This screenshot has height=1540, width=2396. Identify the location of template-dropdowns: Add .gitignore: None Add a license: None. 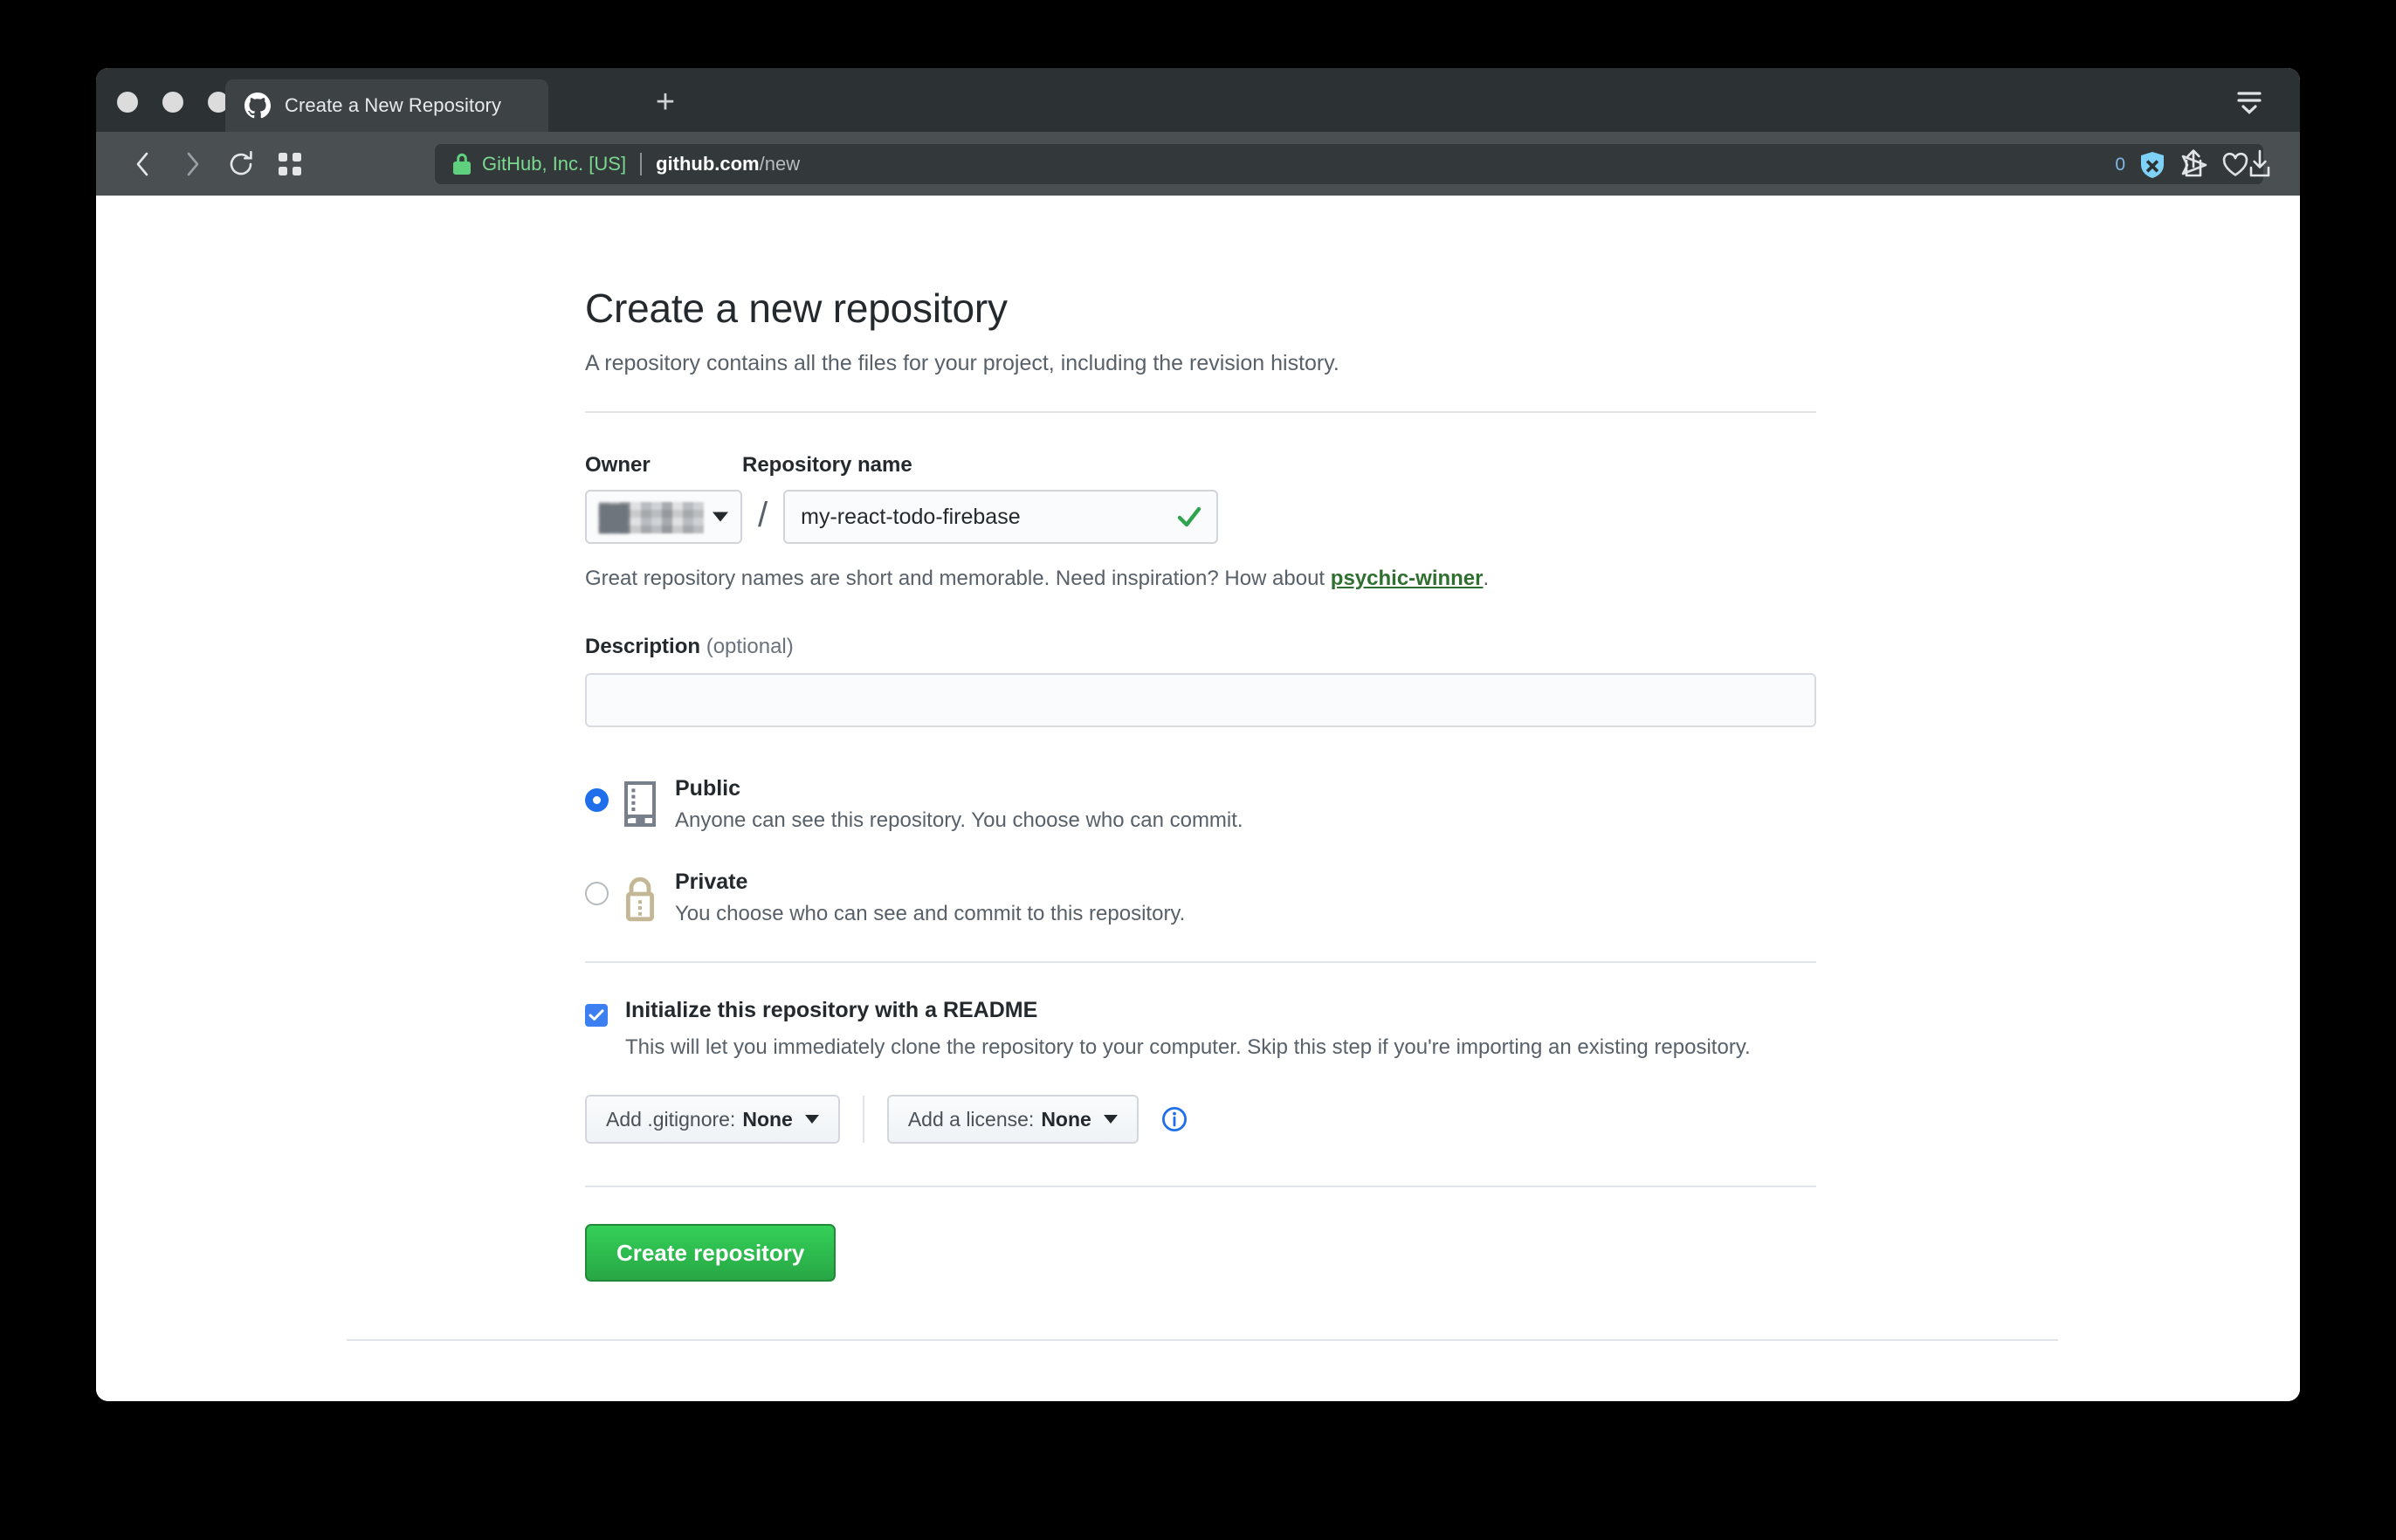
(1201, 1120).